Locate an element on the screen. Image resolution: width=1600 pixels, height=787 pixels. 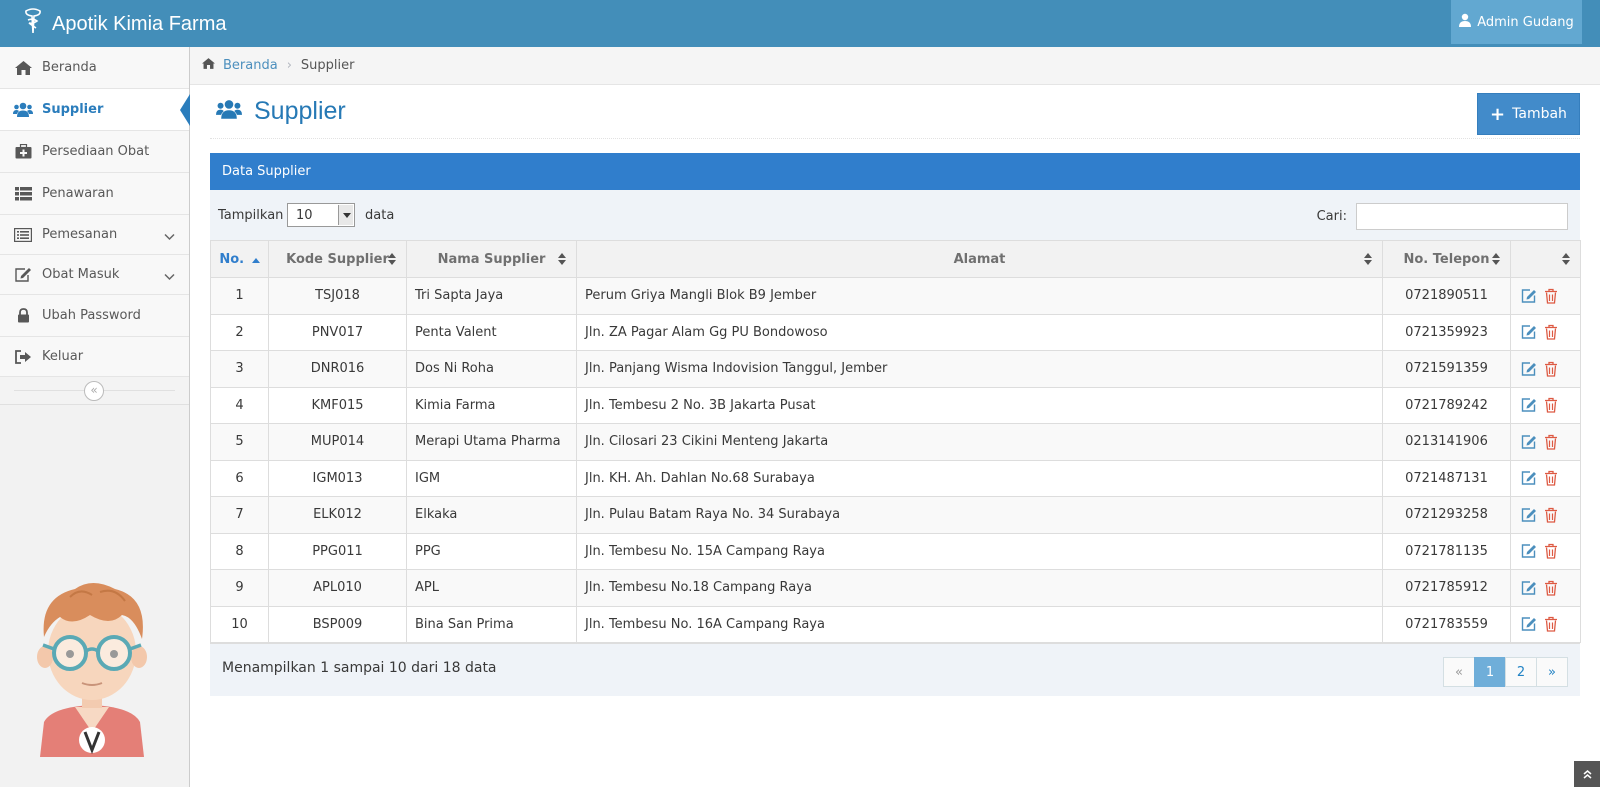
cell-kode-supplier: IGM013 is located at coordinates (337, 478).